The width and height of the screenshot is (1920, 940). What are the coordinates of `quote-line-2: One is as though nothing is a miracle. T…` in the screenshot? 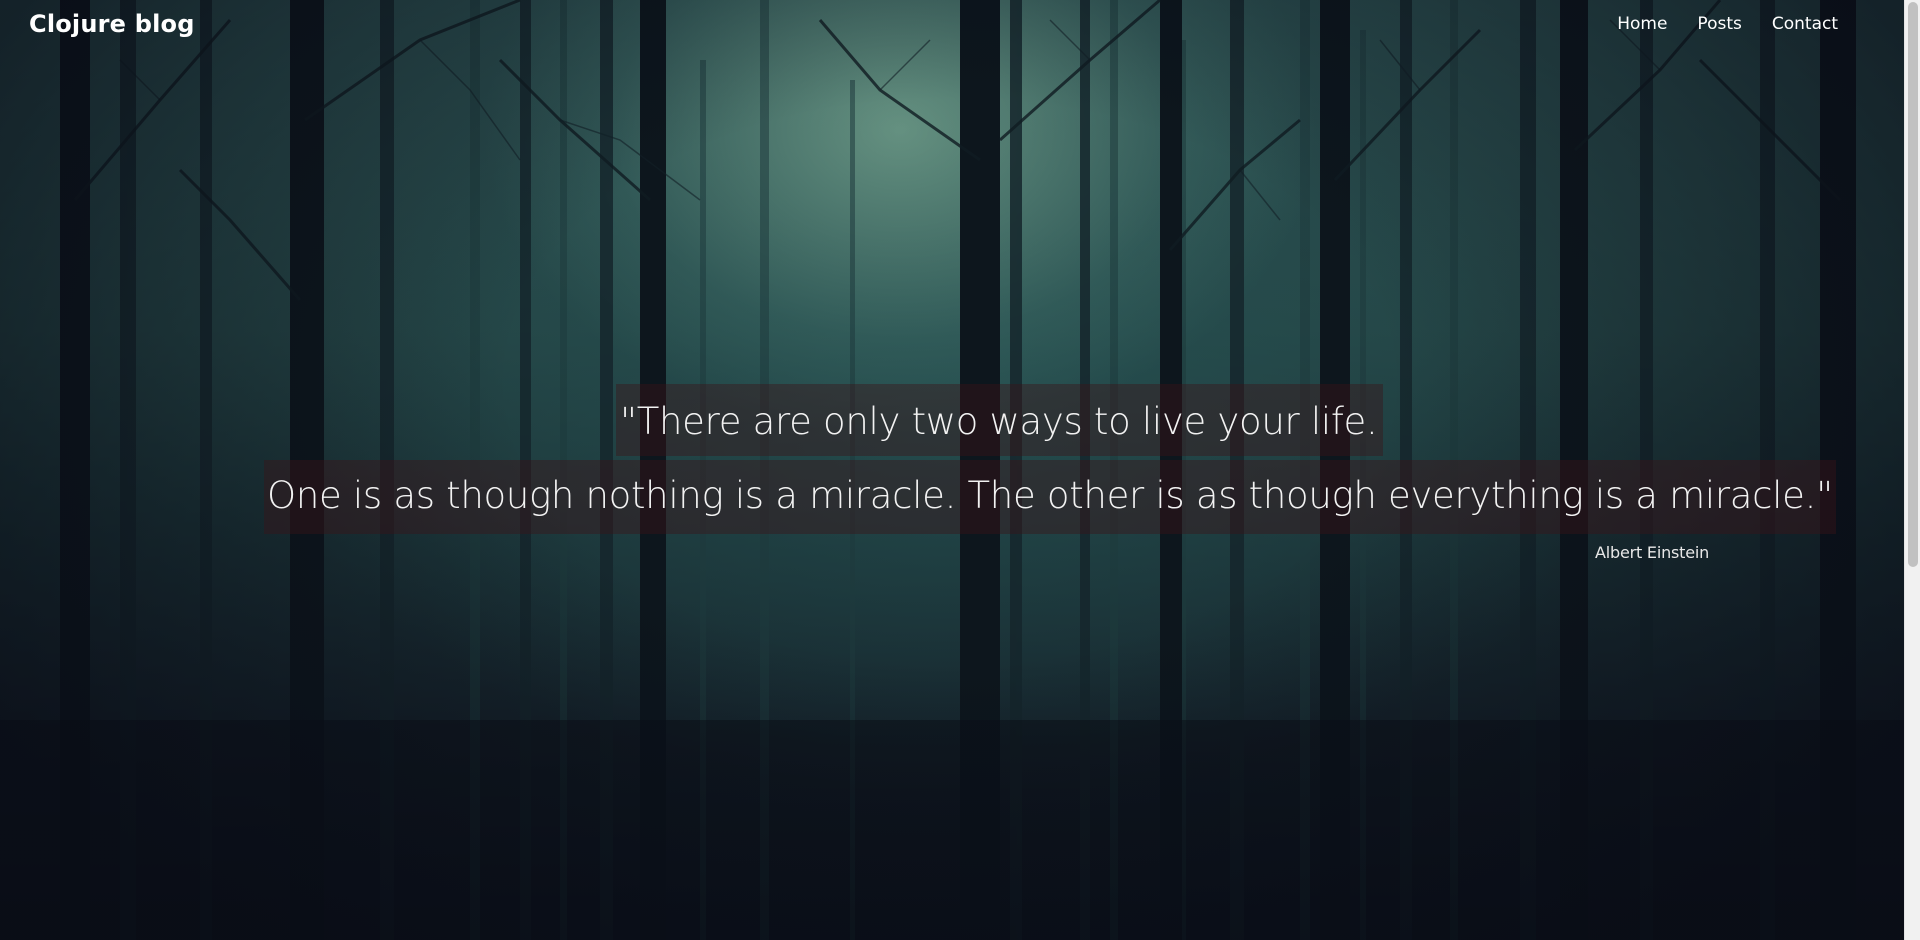 It's located at (1050, 497).